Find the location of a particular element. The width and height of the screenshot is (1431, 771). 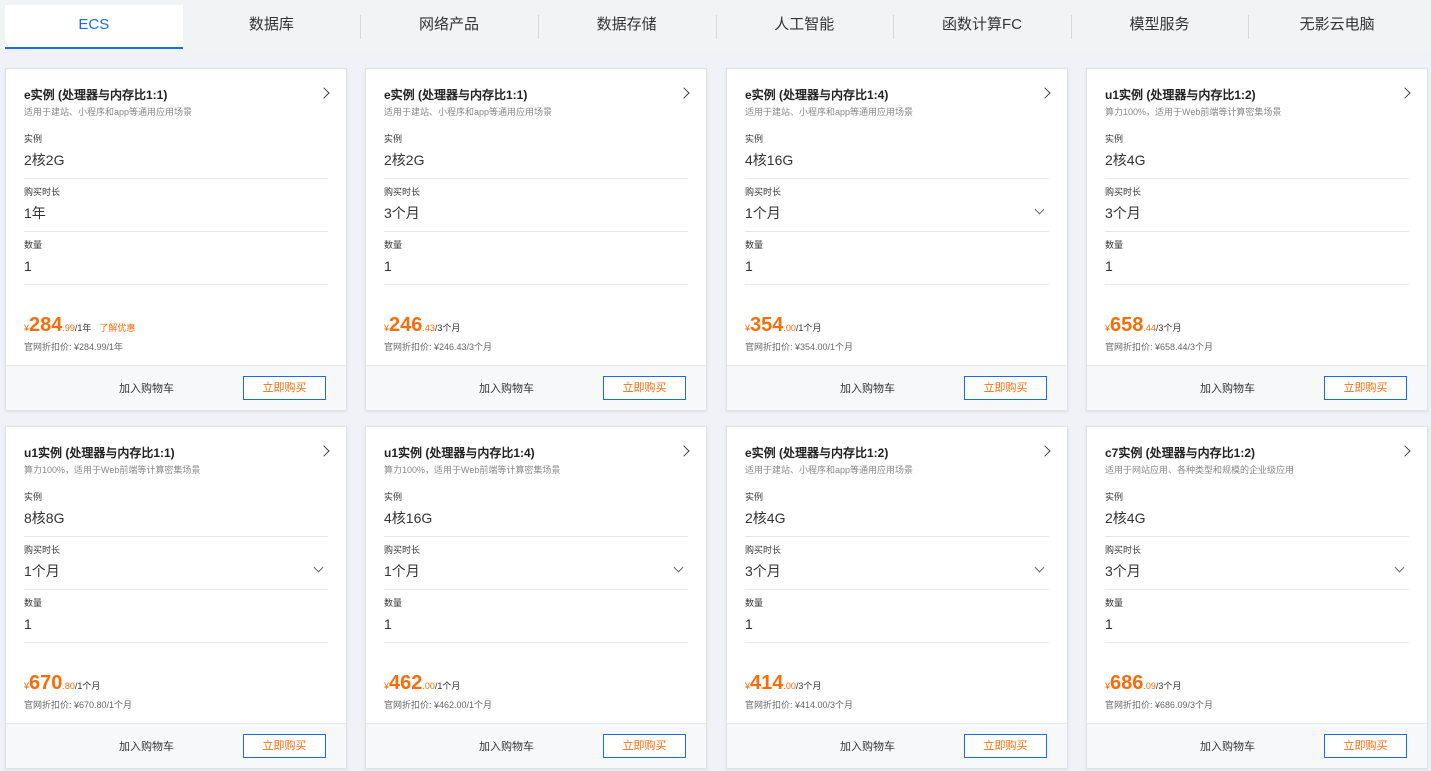

price-decimal: .99 is located at coordinates (68, 328).